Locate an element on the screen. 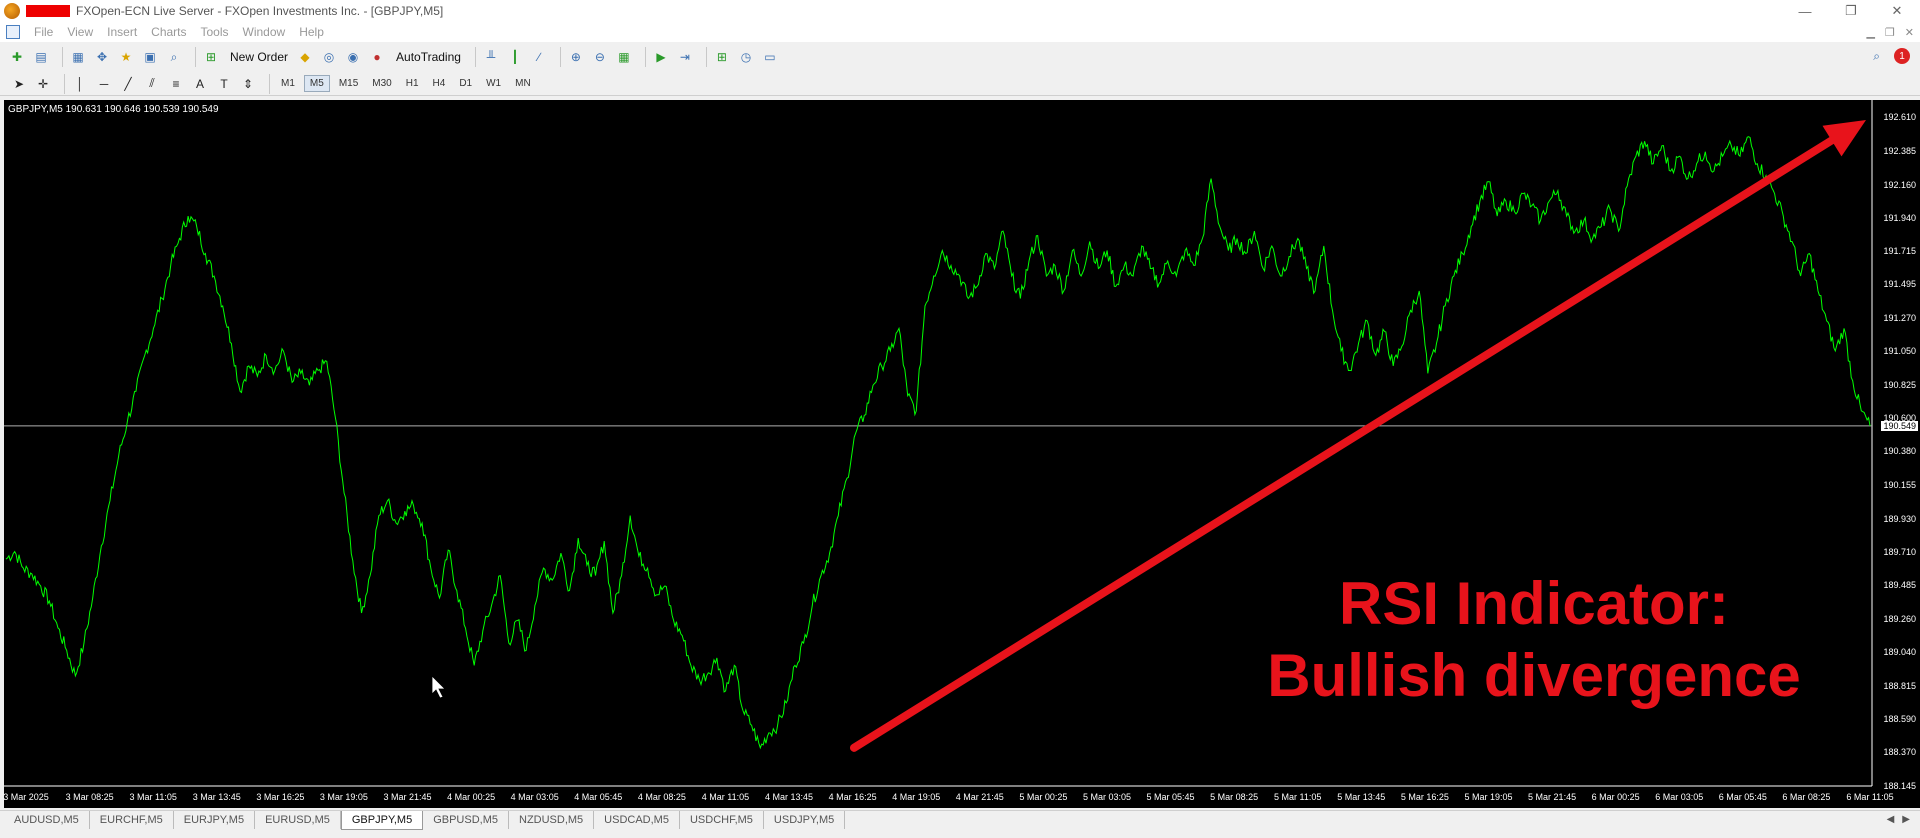 This screenshot has width=1920, height=838. redacted-account-label is located at coordinates (48, 11).